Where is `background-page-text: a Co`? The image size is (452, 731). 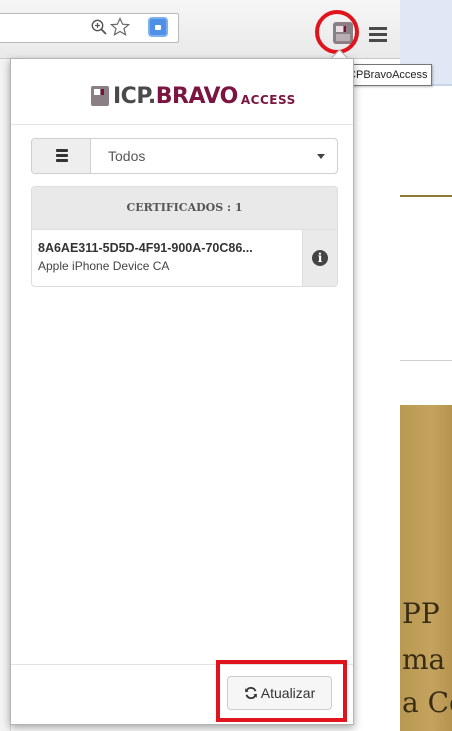 background-page-text: a Co is located at coordinates (427, 702).